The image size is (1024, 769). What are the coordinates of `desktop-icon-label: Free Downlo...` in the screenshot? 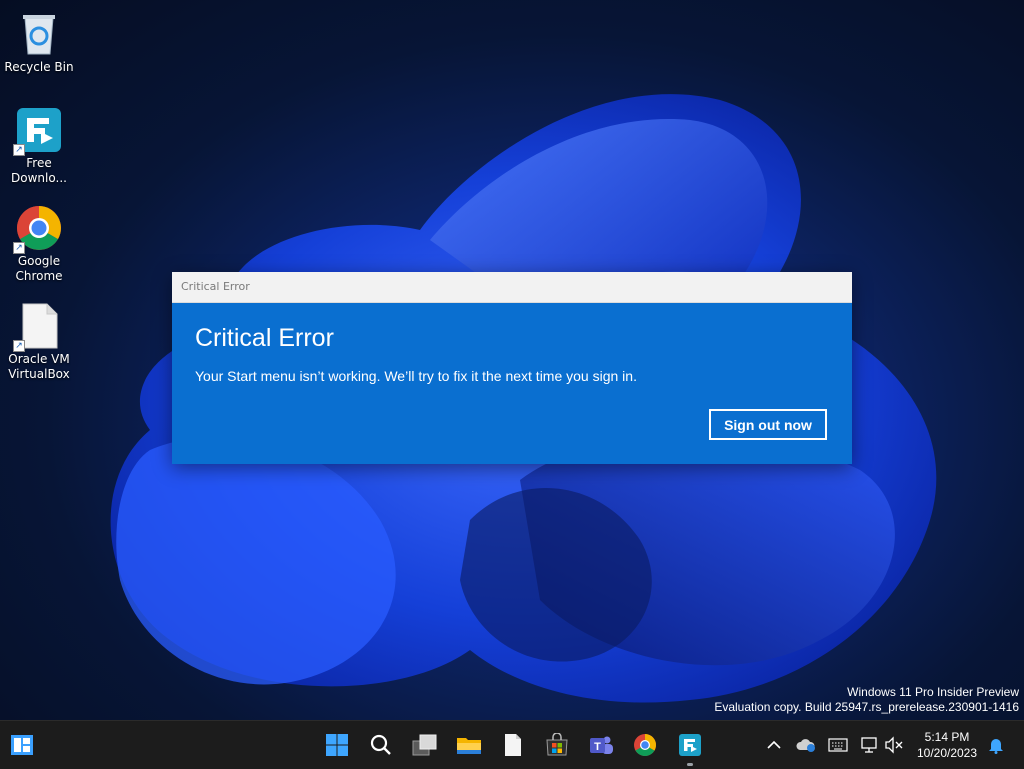 It's located at (39, 170).